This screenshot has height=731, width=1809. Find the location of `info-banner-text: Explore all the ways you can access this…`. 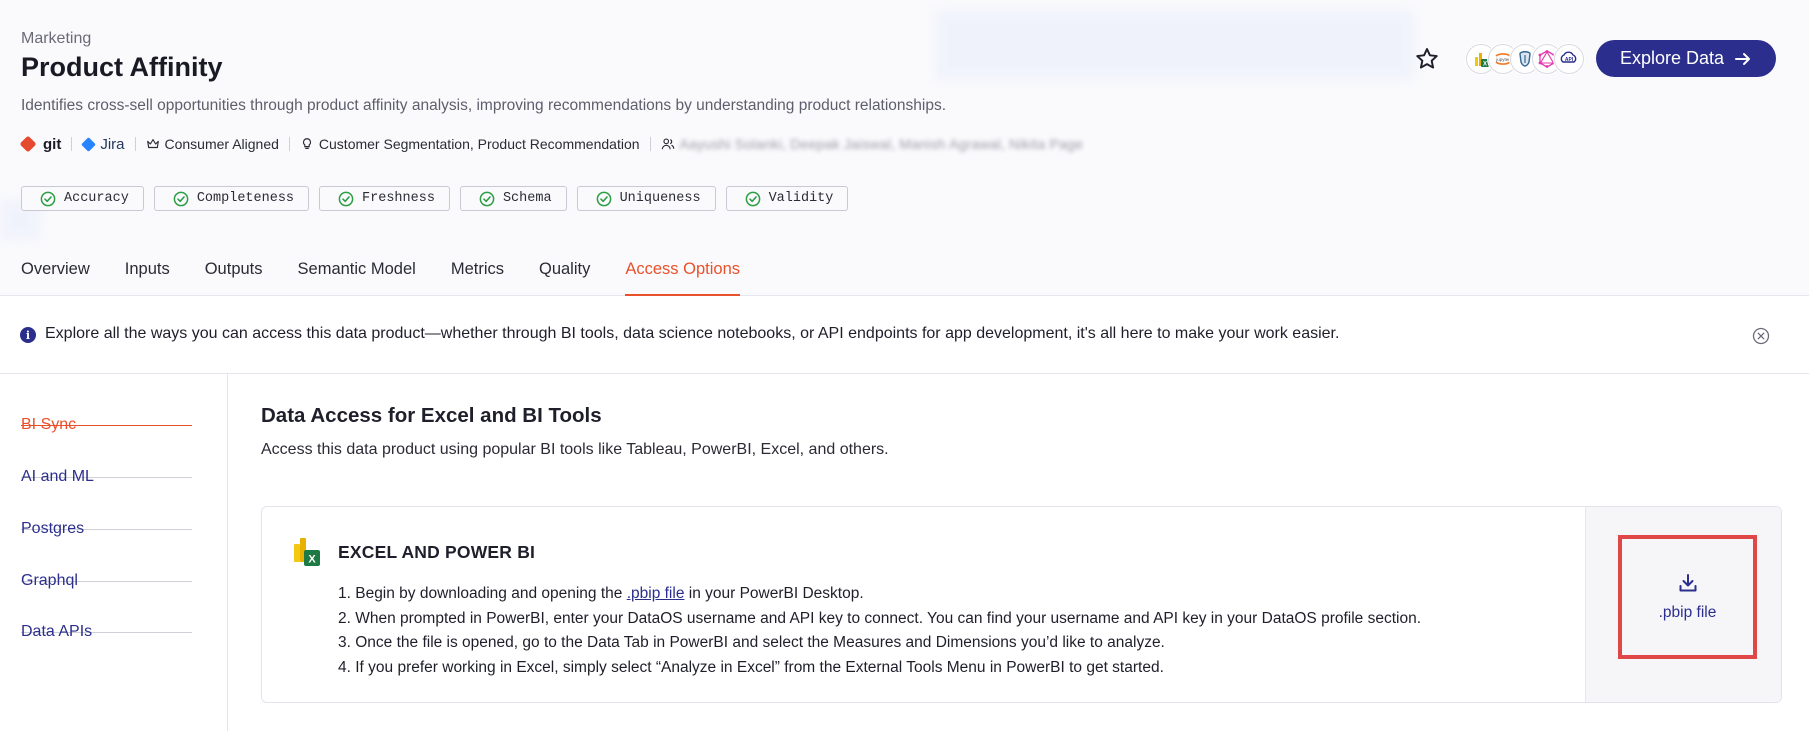

info-banner-text: Explore all the ways you can access this… is located at coordinates (692, 333).